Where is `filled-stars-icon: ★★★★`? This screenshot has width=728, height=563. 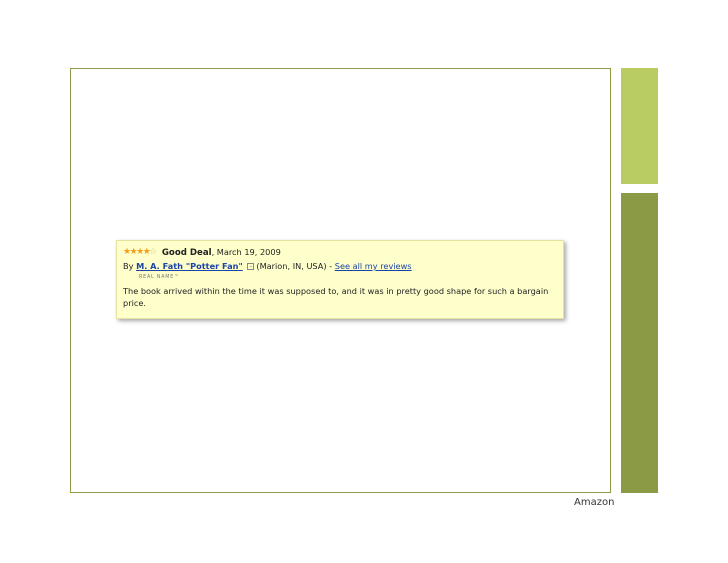
filled-stars-icon: ★★★★ is located at coordinates (137, 252).